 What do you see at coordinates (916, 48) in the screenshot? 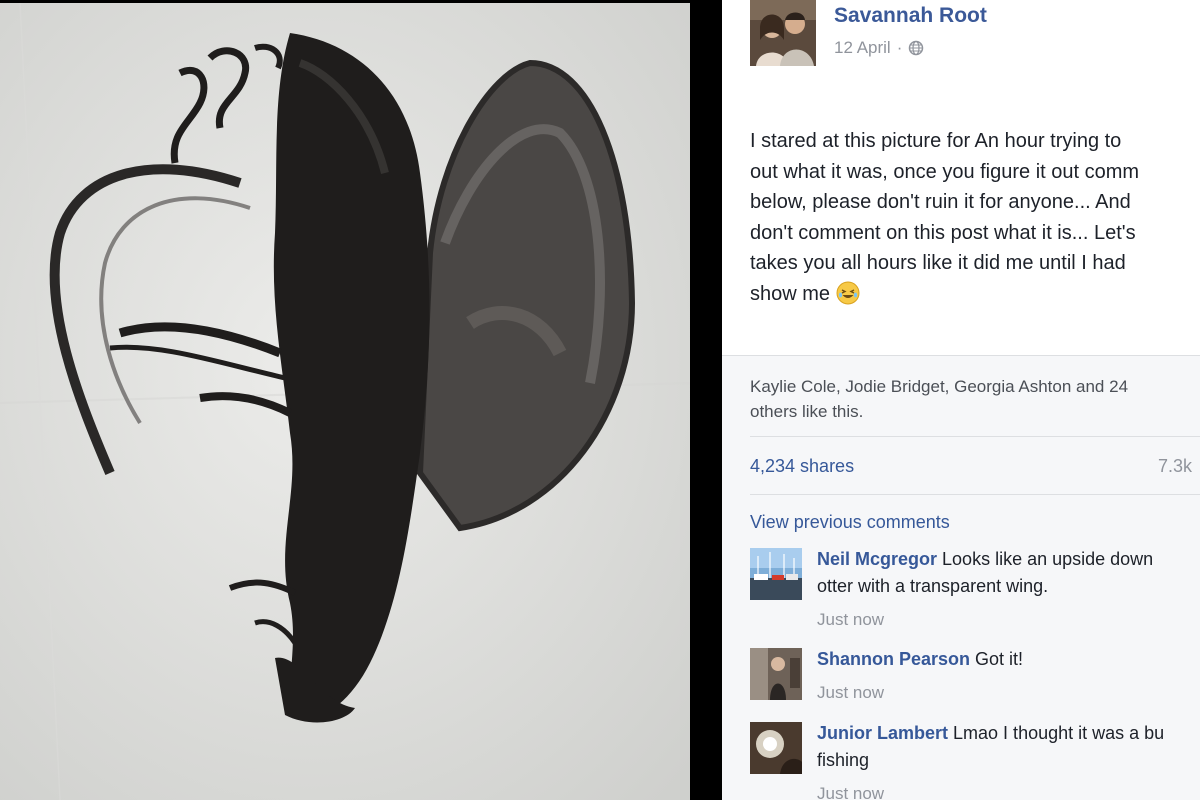
I see `globe-icon` at bounding box center [916, 48].